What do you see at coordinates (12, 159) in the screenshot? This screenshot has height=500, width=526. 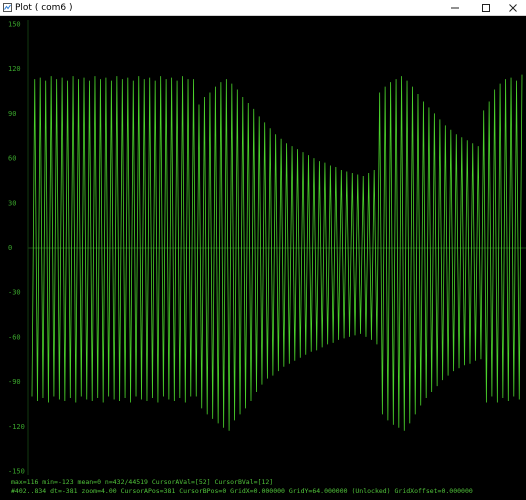 I see `y-tick-label: 60` at bounding box center [12, 159].